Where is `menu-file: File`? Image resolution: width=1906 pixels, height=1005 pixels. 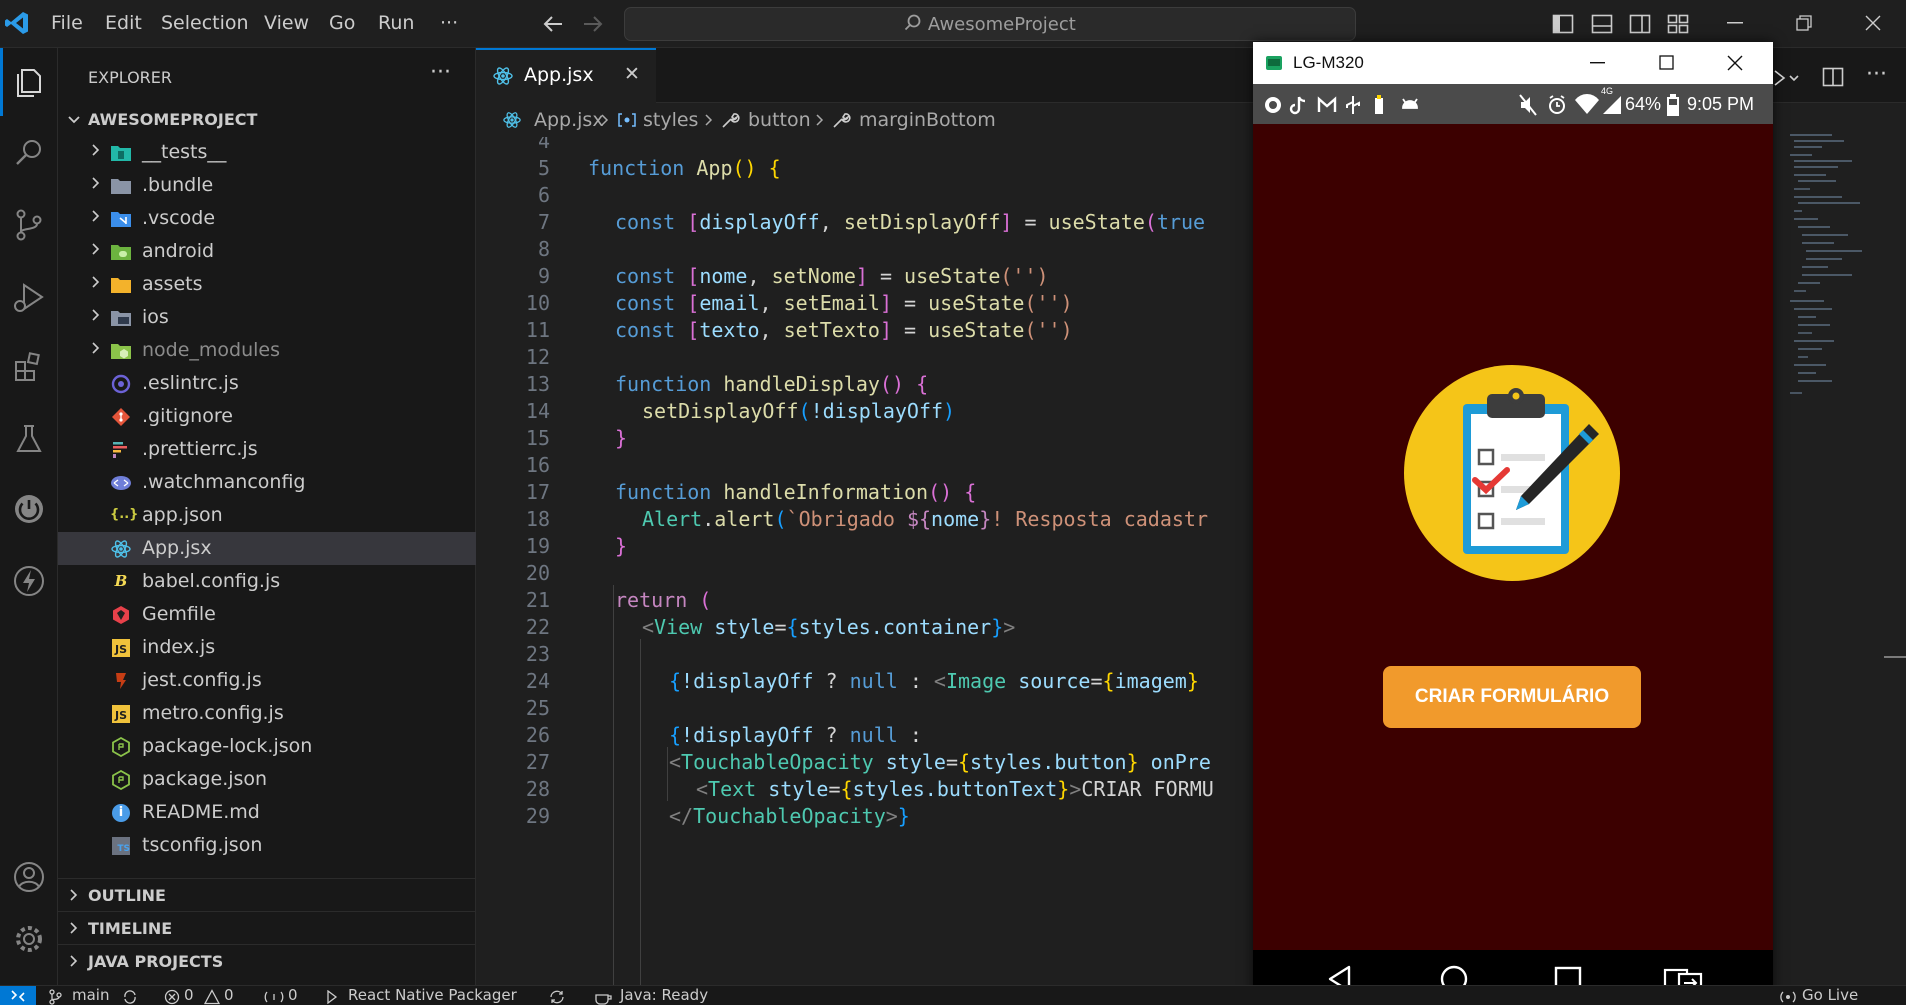
menu-file: File is located at coordinates (67, 23).